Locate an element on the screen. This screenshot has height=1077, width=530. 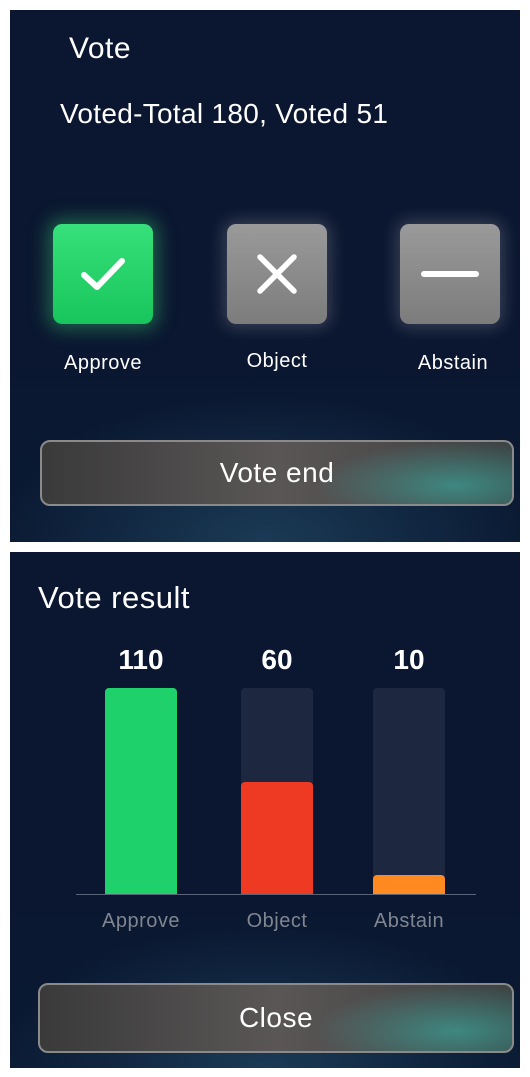
abstain-label: Abstain is located at coordinates (453, 363).